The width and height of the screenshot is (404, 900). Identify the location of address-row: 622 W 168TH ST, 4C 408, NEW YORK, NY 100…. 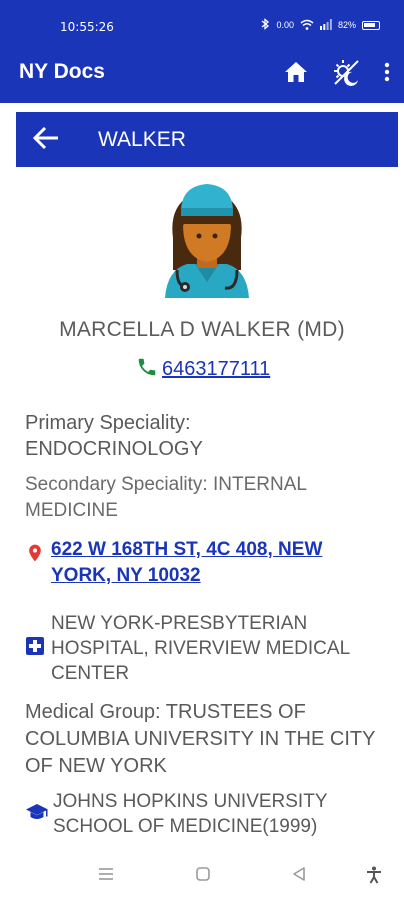
(205, 563).